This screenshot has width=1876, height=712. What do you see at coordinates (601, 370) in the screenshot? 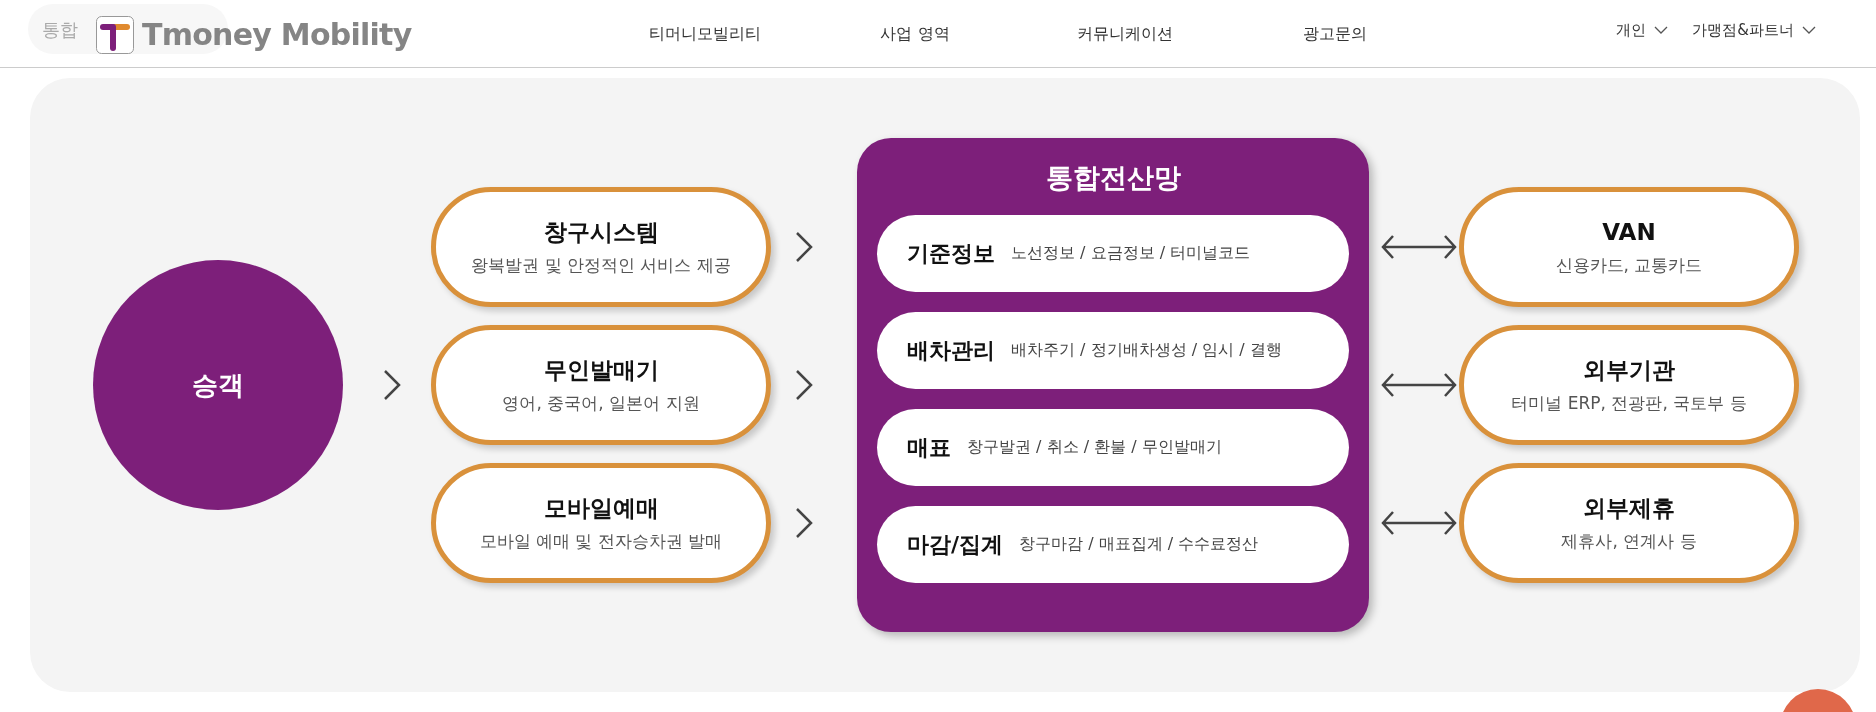
I see `card-title: 무인발매기` at bounding box center [601, 370].